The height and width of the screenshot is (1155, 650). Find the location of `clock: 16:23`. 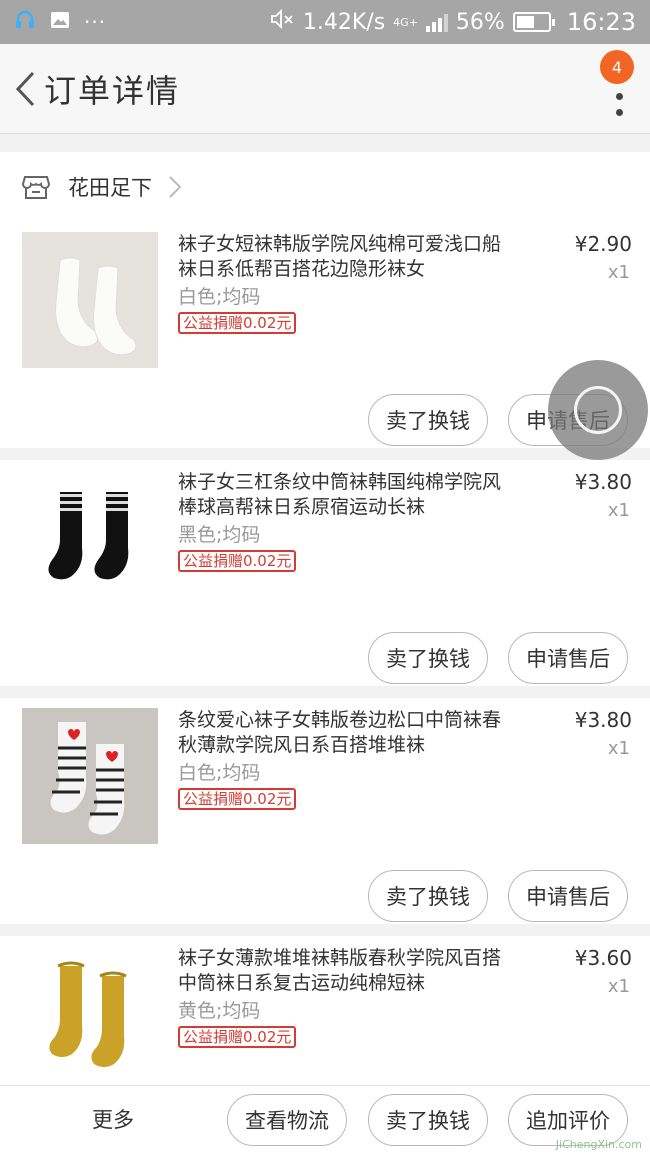

clock: 16:23 is located at coordinates (601, 22).